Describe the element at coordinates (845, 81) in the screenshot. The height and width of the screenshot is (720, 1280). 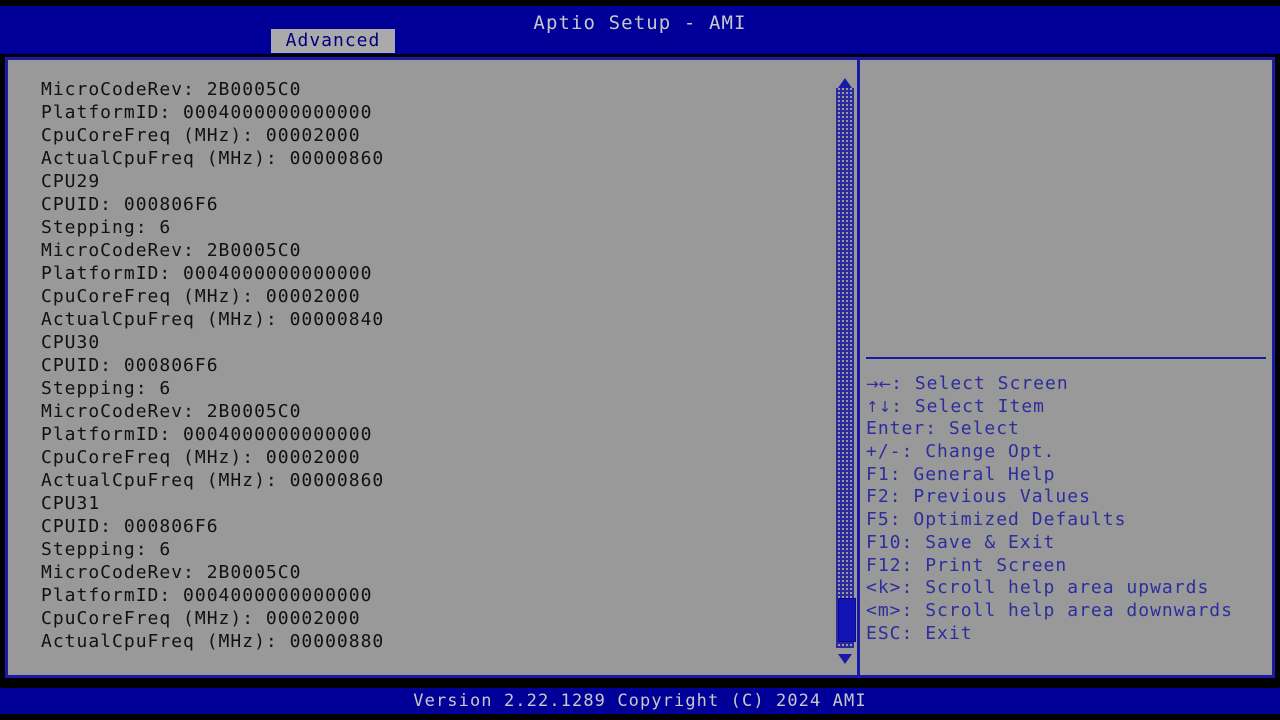
I see `scroll-up-arrow-icon` at that location.